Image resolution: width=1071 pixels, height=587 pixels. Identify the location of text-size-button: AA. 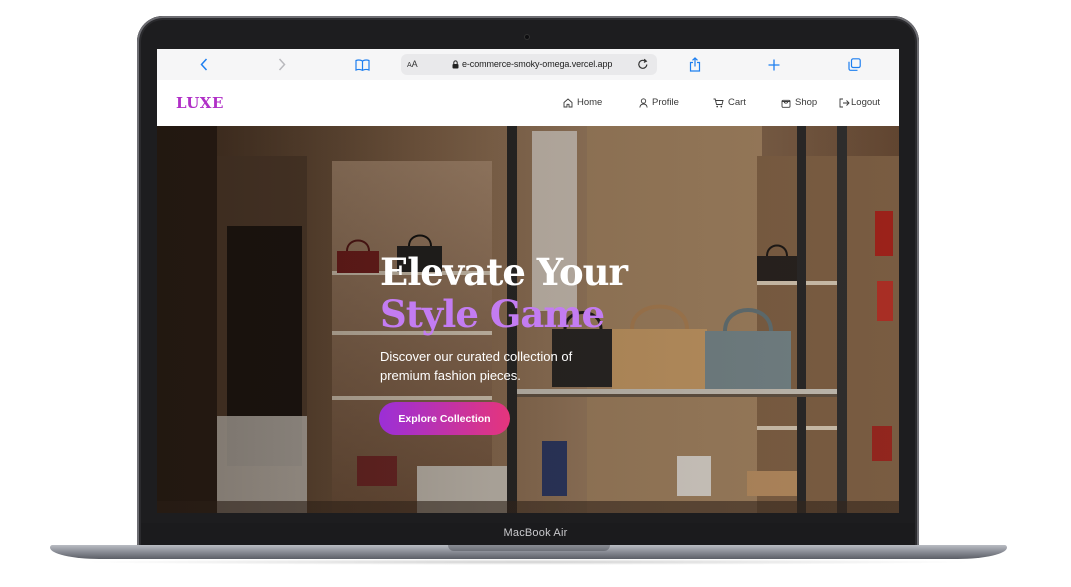
(412, 64).